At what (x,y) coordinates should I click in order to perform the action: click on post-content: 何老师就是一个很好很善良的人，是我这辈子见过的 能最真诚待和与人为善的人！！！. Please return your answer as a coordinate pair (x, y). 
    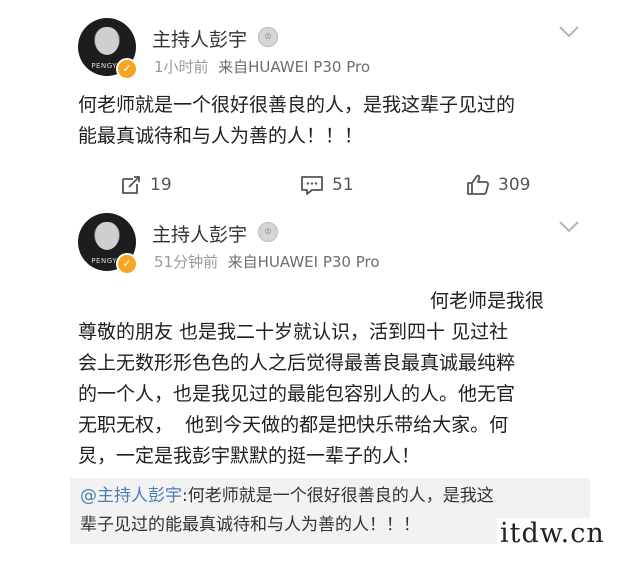
    Looking at the image, I should click on (296, 121).